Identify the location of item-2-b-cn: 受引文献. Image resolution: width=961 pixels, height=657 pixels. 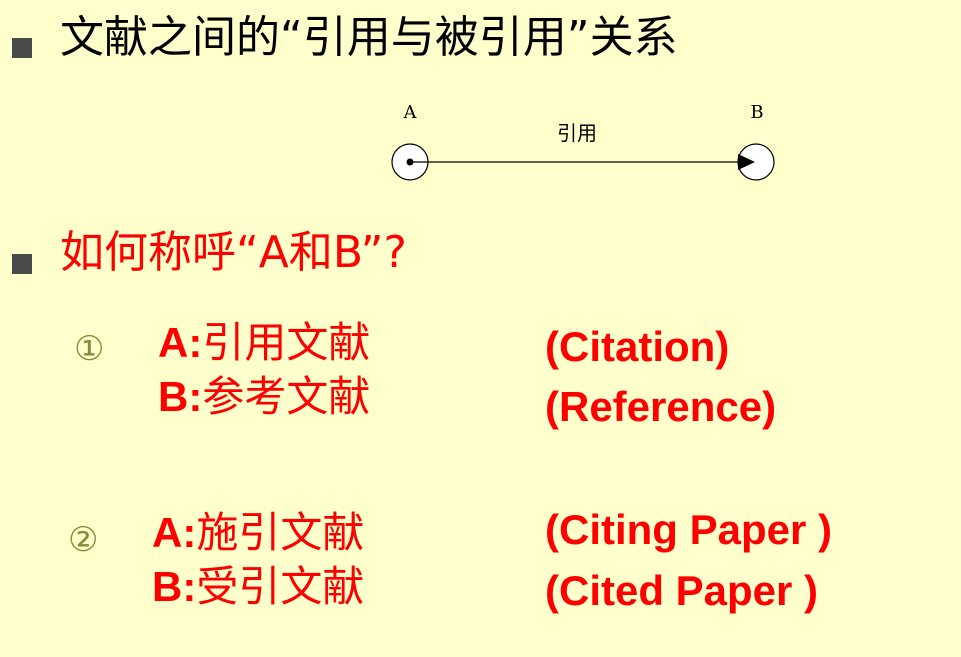
(280, 586).